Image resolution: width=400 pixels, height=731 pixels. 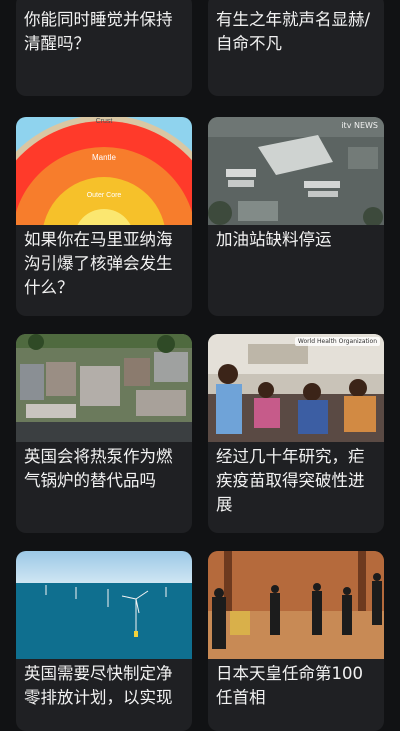 What do you see at coordinates (274, 239) in the screenshot?
I see `article-title: 加油站缺料停运` at bounding box center [274, 239].